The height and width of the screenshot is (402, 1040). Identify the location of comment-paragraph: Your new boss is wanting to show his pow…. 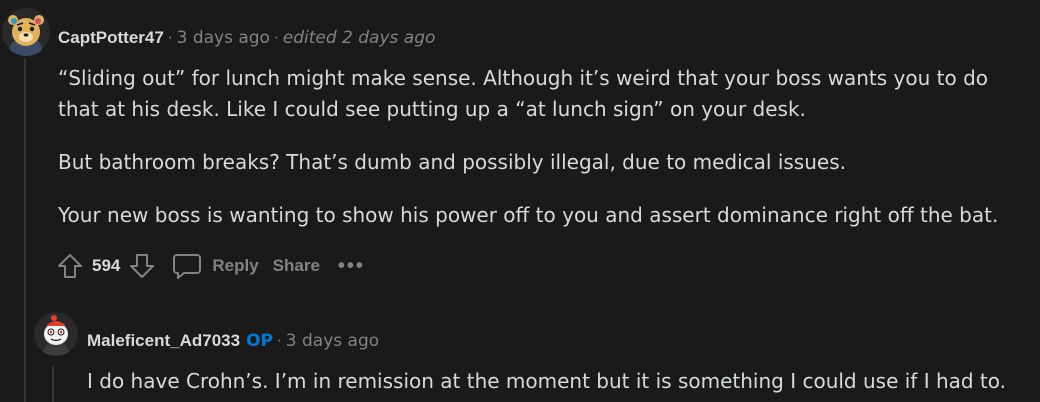
(528, 215).